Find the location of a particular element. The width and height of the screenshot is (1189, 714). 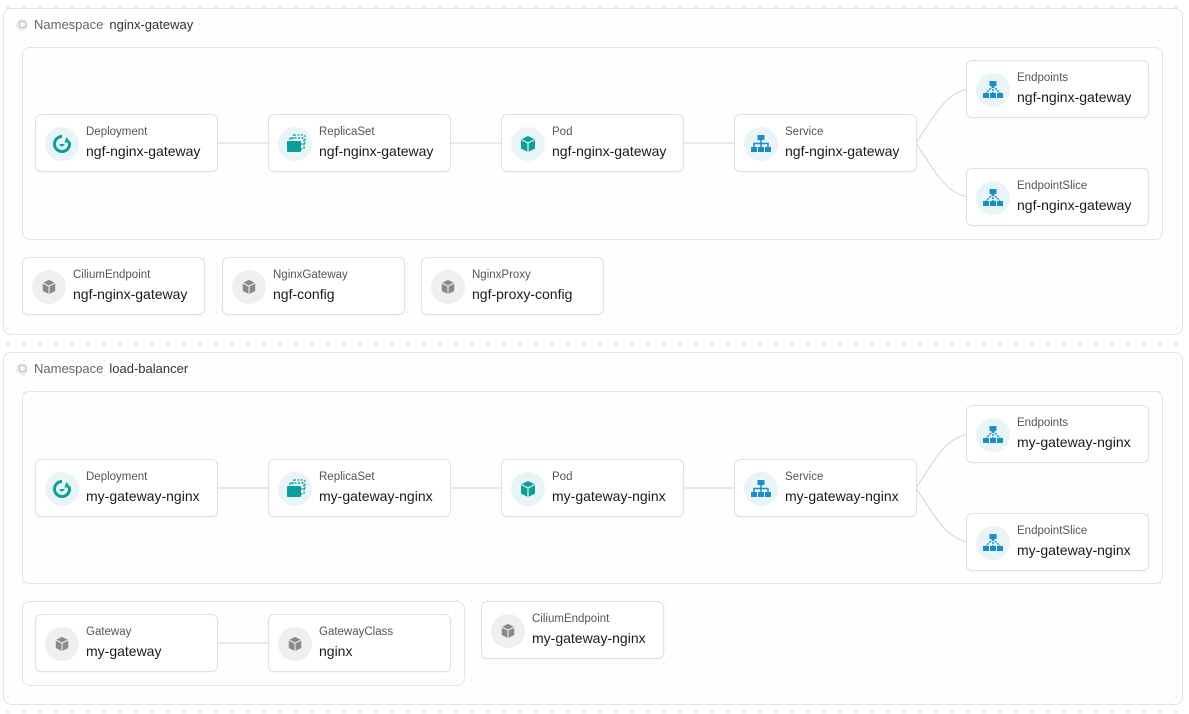

node-endpoints: Endpoints my-gateway-nginx is located at coordinates (1057, 434).